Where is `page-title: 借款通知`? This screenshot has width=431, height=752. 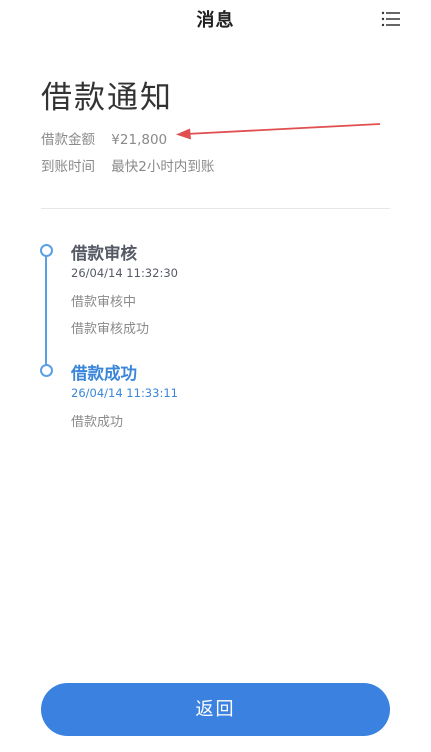
page-title: 借款通知 is located at coordinates (107, 98).